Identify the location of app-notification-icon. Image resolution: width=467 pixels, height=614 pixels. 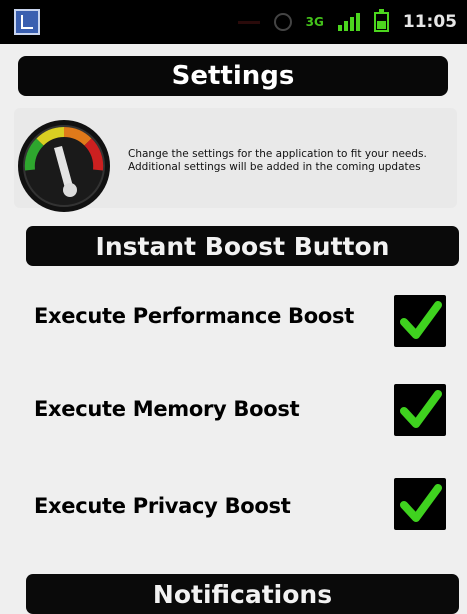
(27, 22).